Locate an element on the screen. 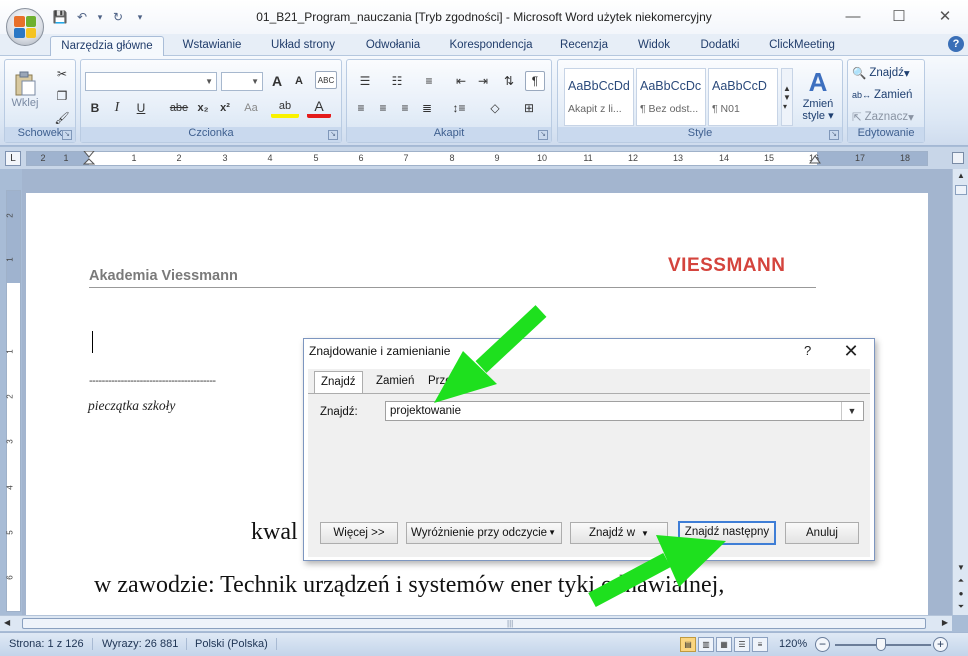  select-button: ⇱ Zaznacz ▾ is located at coordinates (887, 117).